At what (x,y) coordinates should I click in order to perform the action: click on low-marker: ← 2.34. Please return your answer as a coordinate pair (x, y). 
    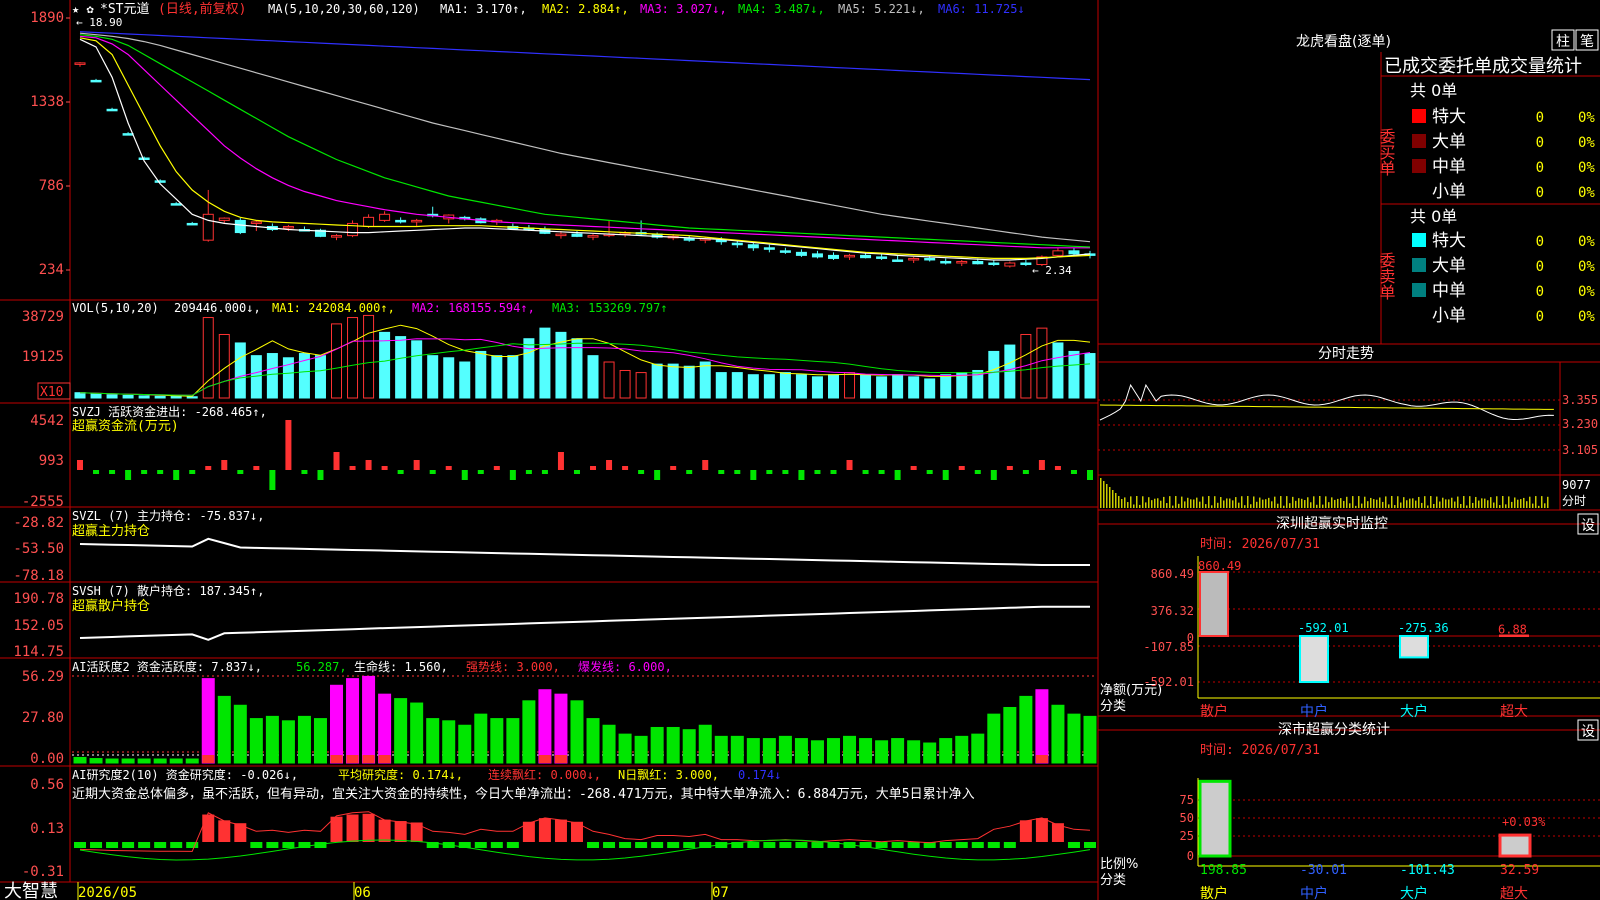
    Looking at the image, I should click on (1052, 270).